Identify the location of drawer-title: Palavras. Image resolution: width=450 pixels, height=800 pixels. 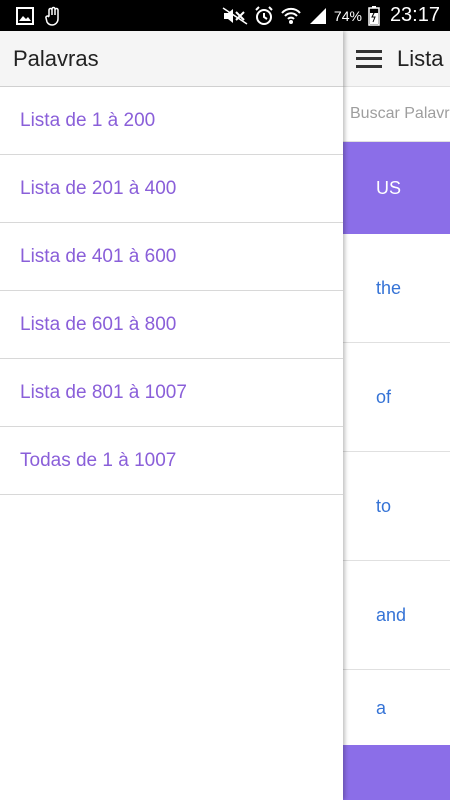
(171, 59).